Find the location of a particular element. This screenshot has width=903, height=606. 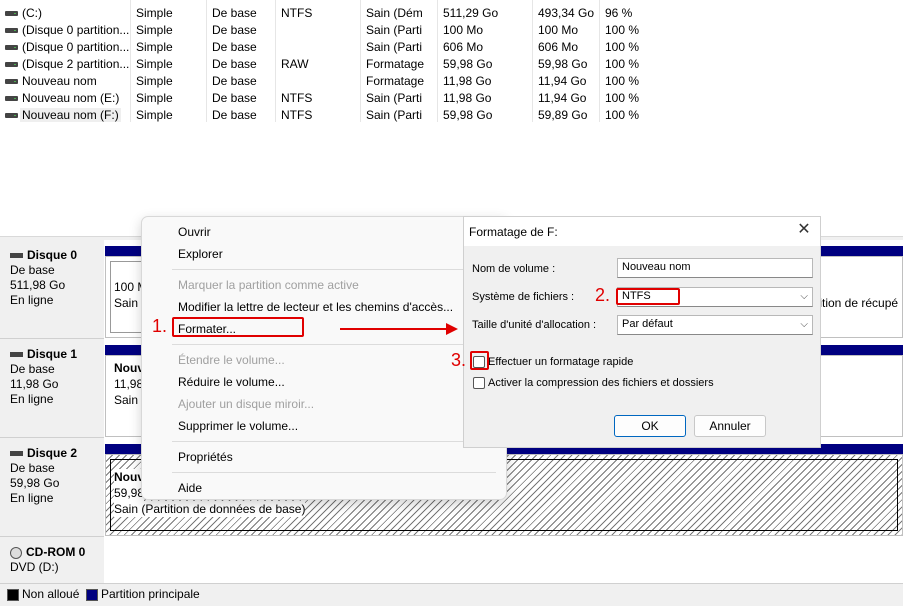

menu-separator is located at coordinates (334, 269).